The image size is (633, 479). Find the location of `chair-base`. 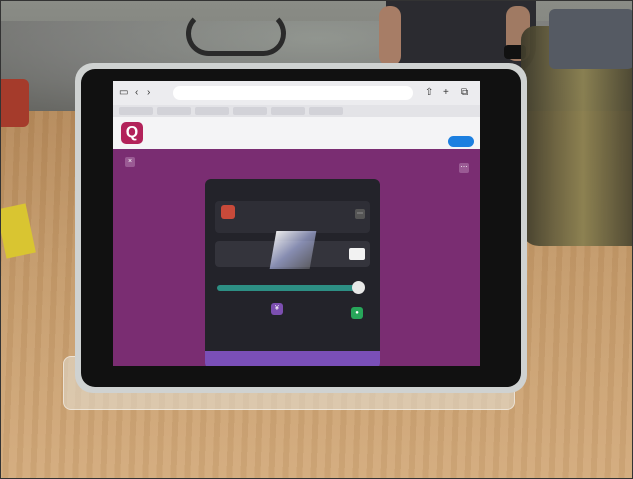

chair-base is located at coordinates (236, 33).